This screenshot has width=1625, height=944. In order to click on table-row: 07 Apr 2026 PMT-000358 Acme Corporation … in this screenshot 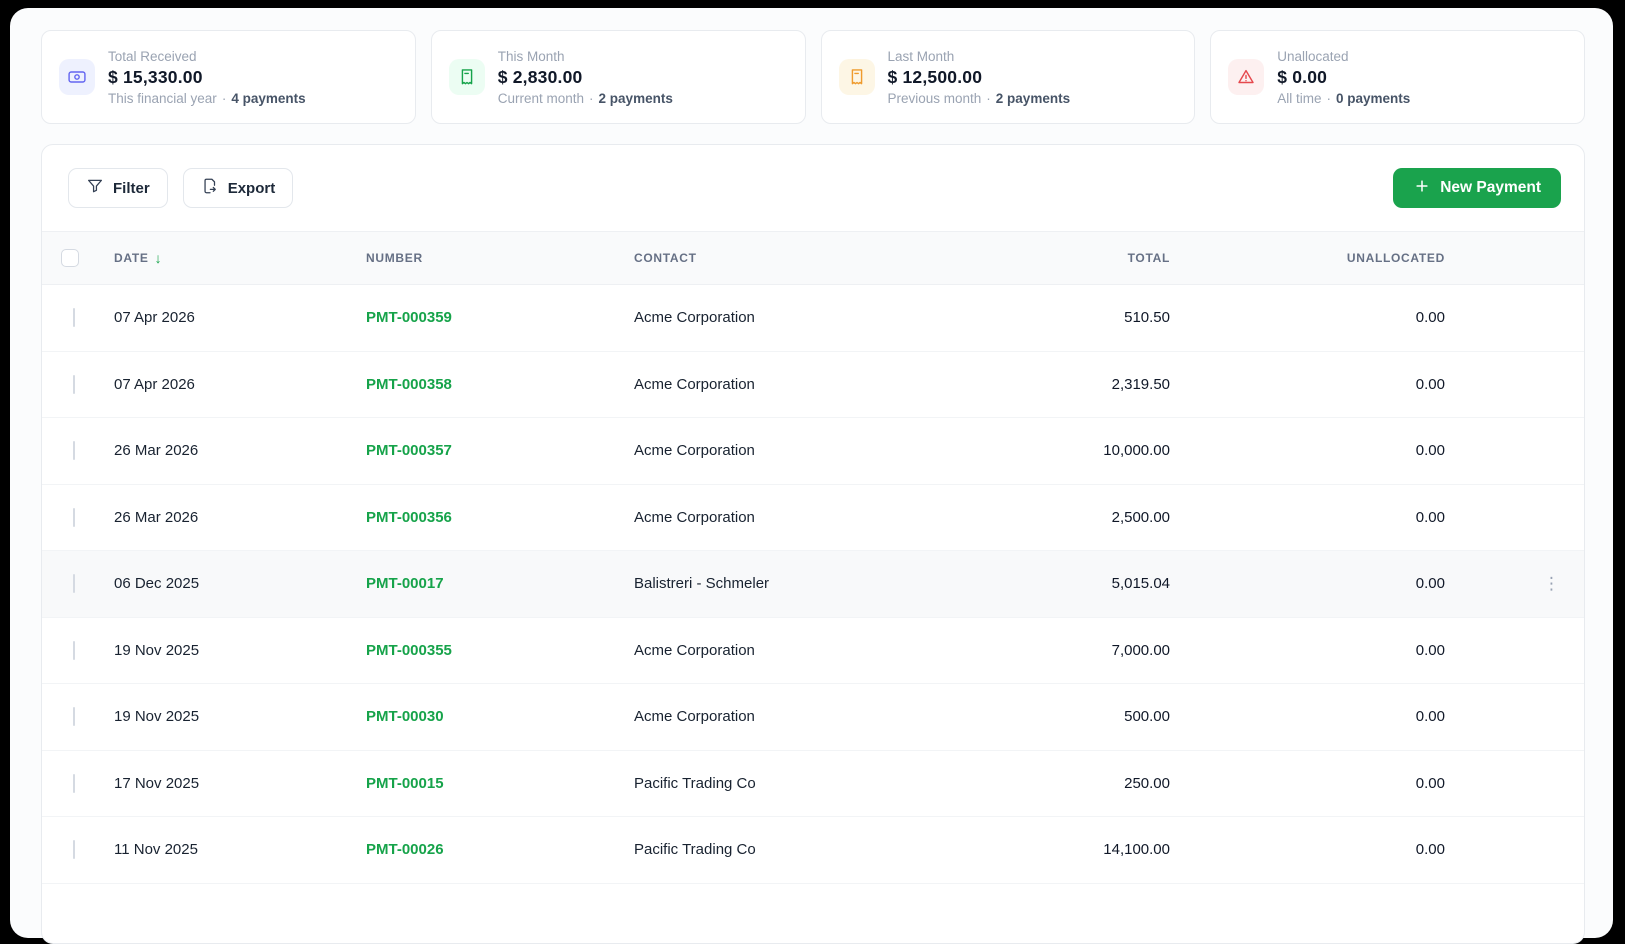, I will do `click(813, 385)`.